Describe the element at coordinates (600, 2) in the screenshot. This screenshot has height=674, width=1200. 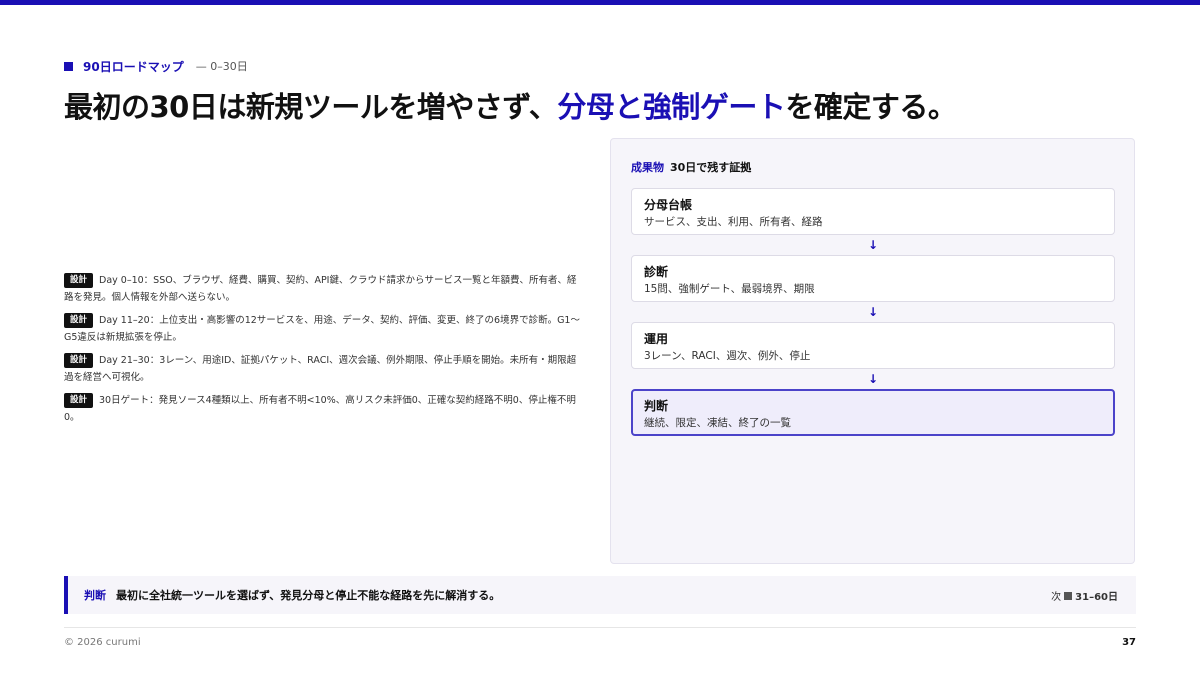
I see `top-accent-bar` at that location.